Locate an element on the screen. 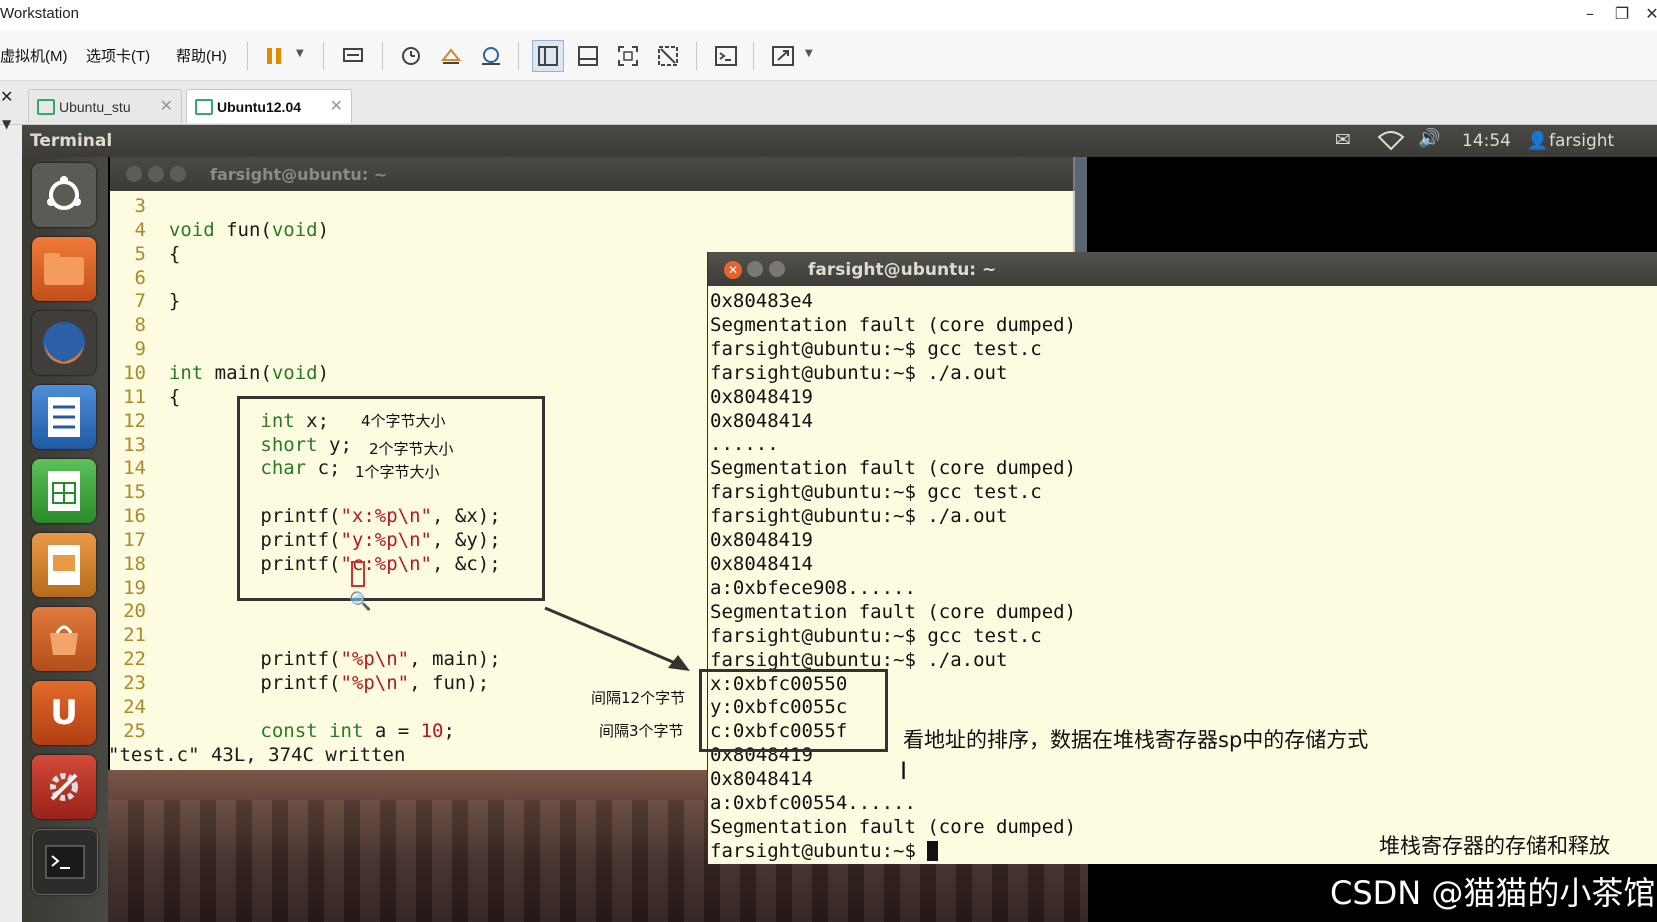 This screenshot has height=922, width=1657. pause-button is located at coordinates (274, 56).